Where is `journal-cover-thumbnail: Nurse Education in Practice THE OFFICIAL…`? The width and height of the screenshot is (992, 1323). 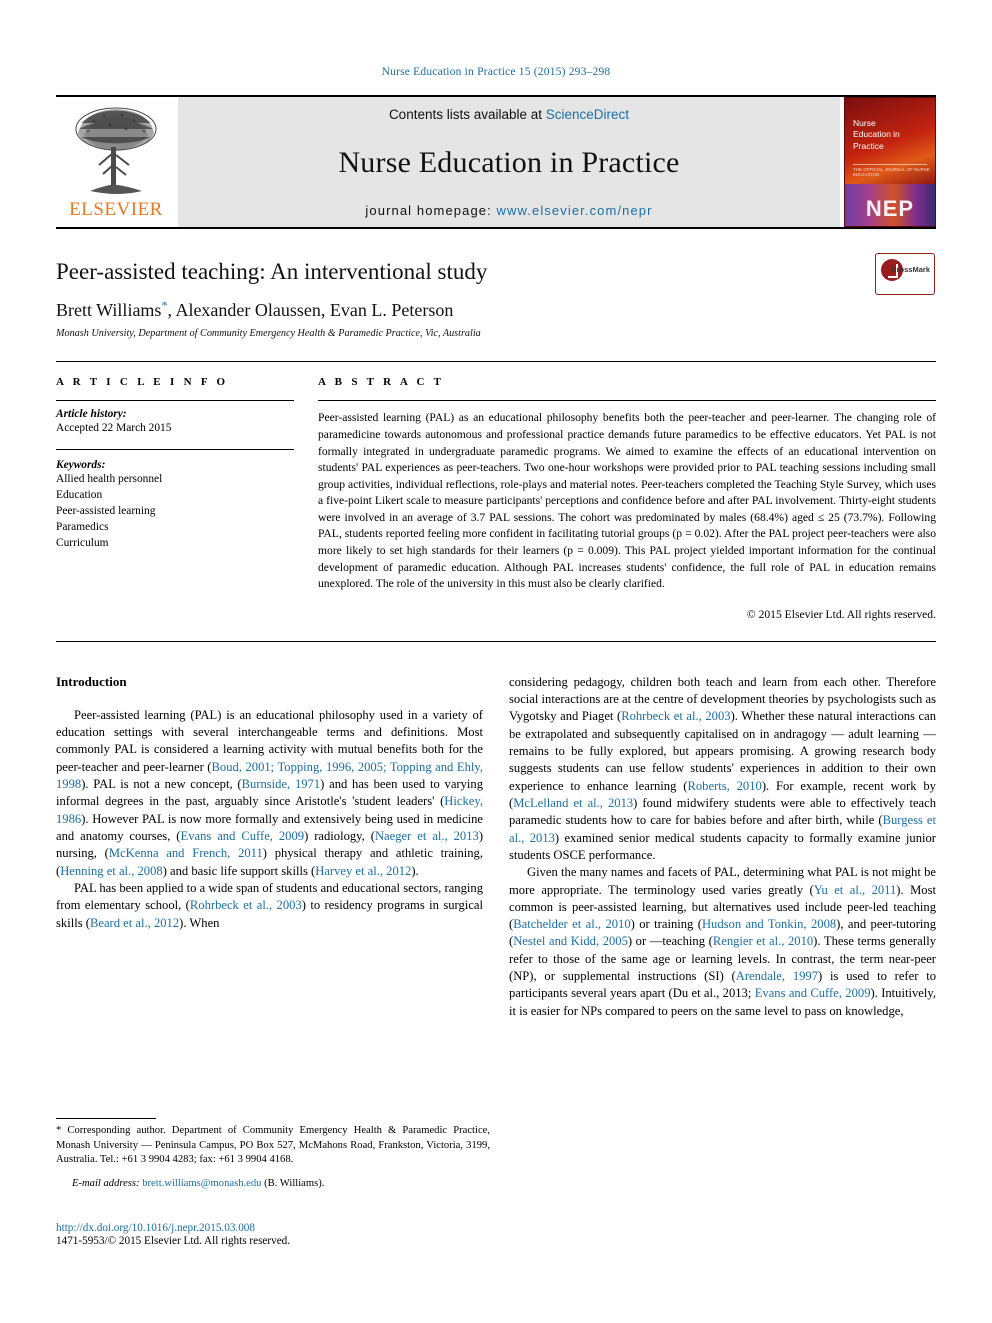 journal-cover-thumbnail: Nurse Education in Practice THE OFFICIAL… is located at coordinates (890, 162).